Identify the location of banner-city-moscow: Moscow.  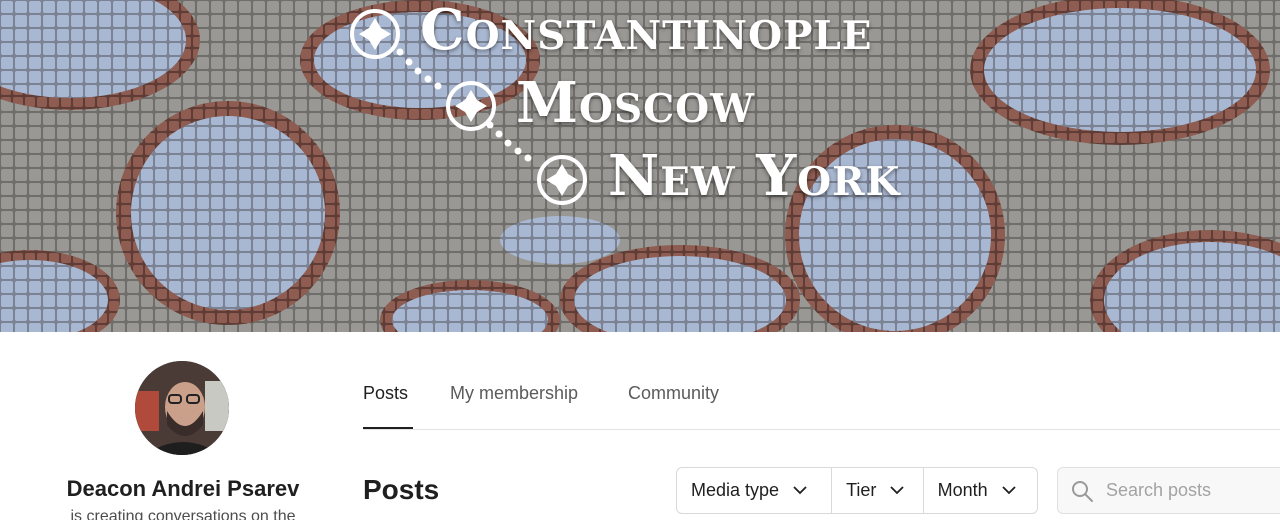
(635, 103).